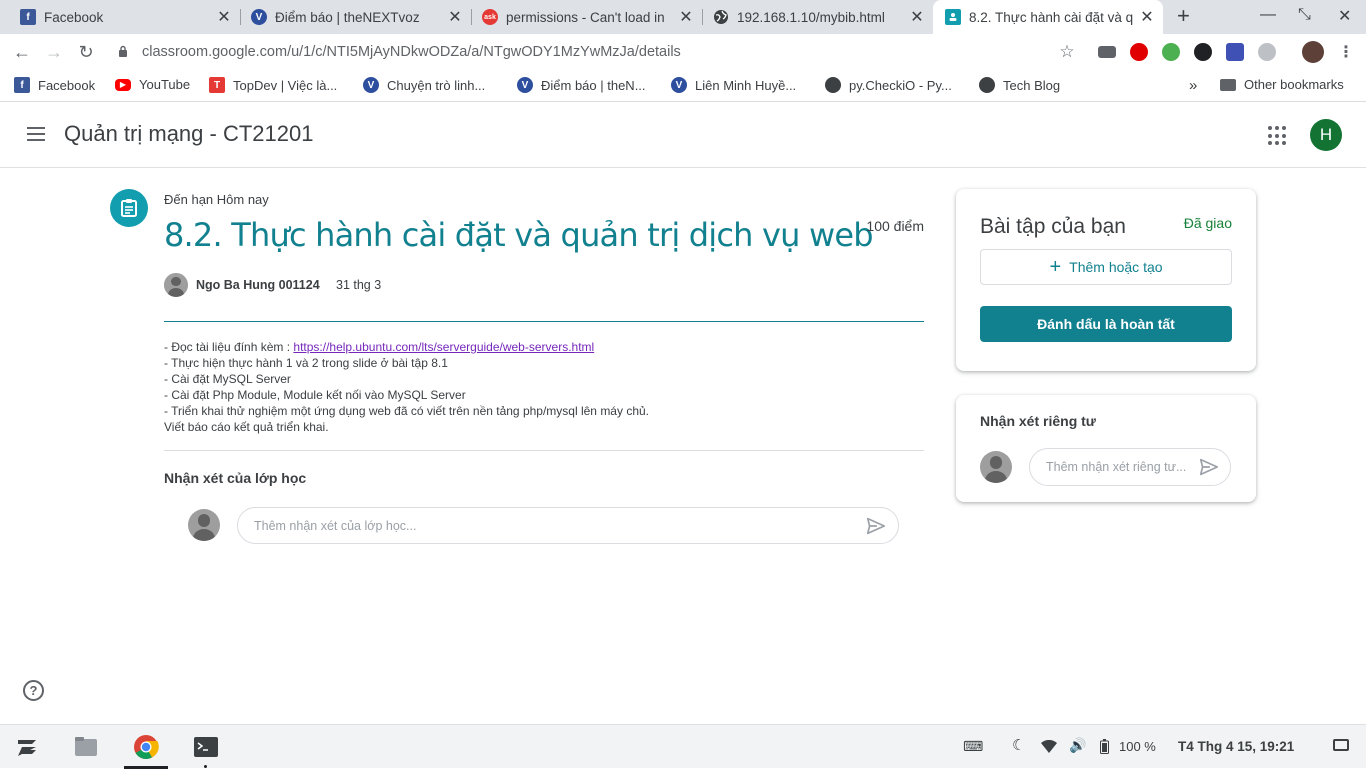 The width and height of the screenshot is (1366, 769). I want to click on tab-title: 8.2. Thực hành cài đặt và q, so click(1051, 17).